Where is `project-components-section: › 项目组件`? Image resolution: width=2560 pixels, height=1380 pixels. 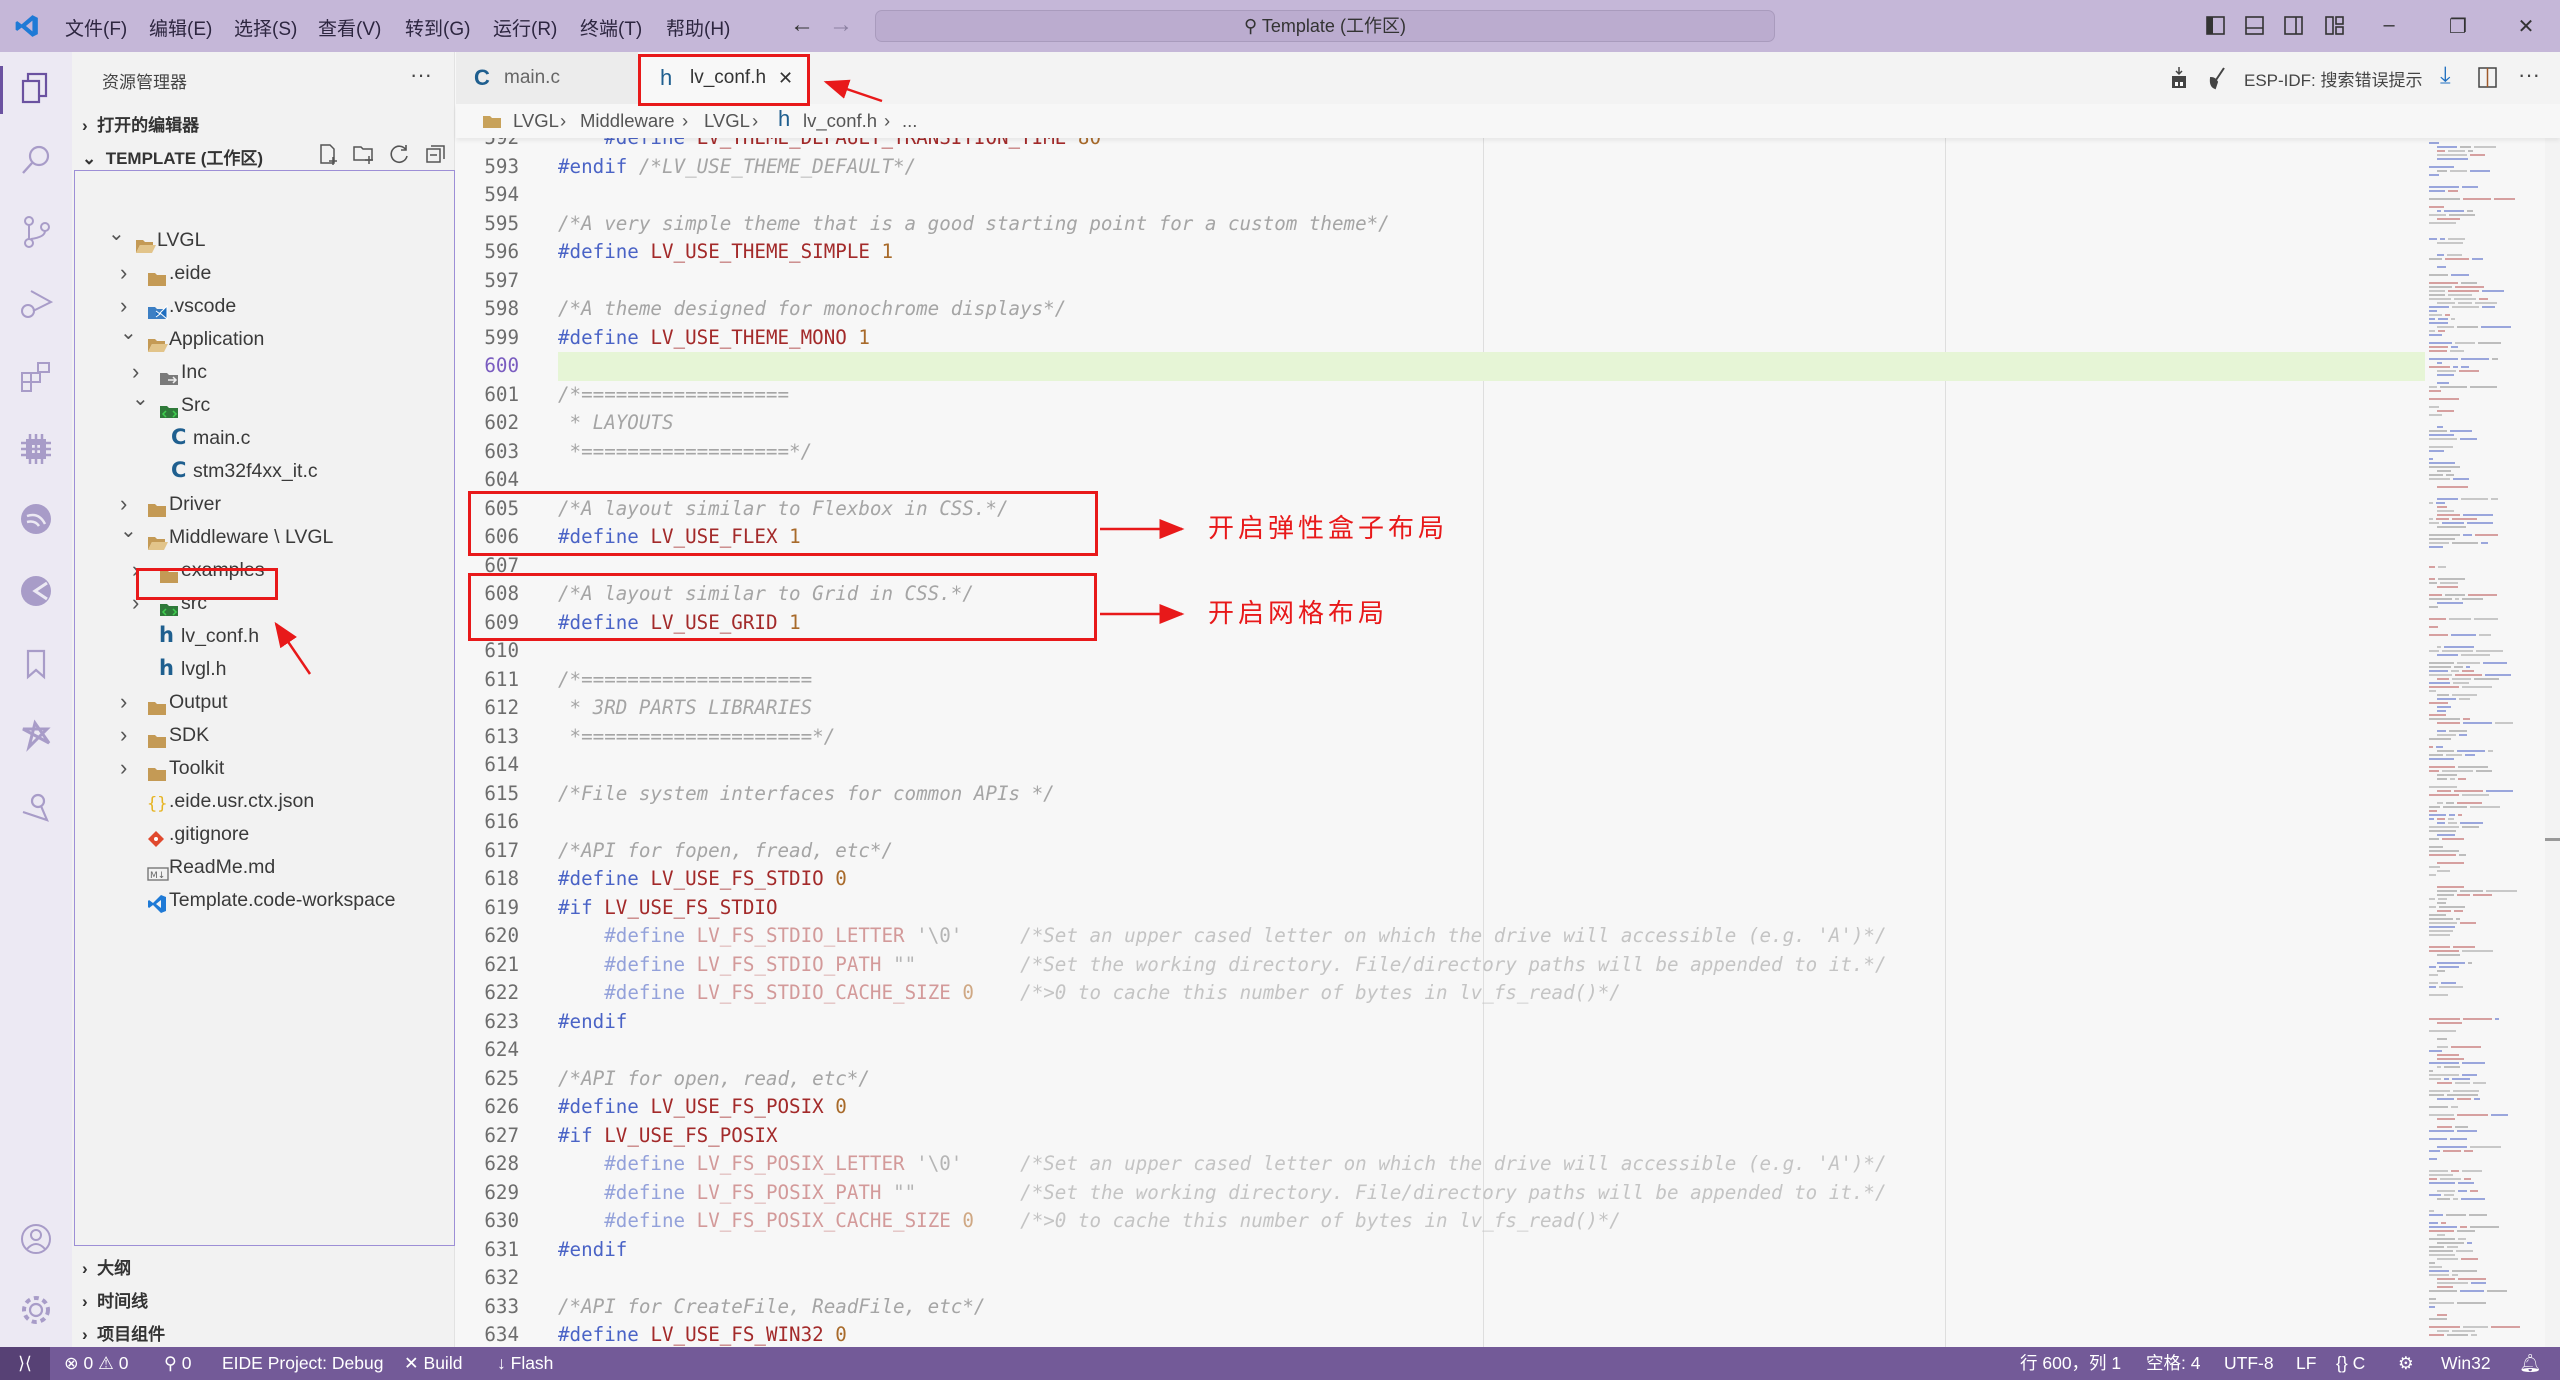 project-components-section: › 项目组件 is located at coordinates (123, 1332).